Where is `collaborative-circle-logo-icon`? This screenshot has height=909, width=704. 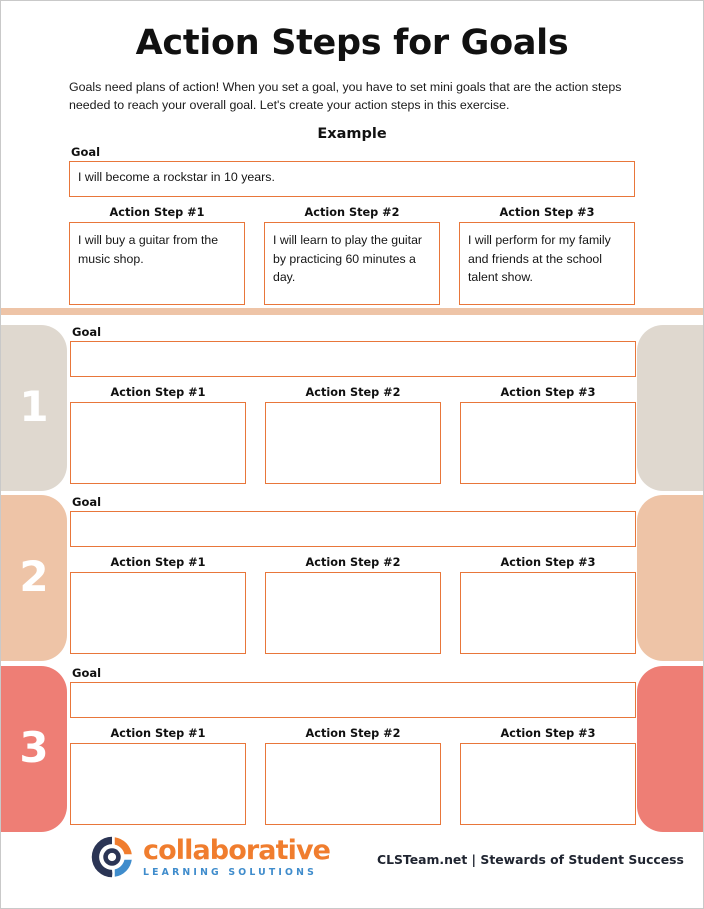
collaborative-circle-logo-icon is located at coordinates (111, 857).